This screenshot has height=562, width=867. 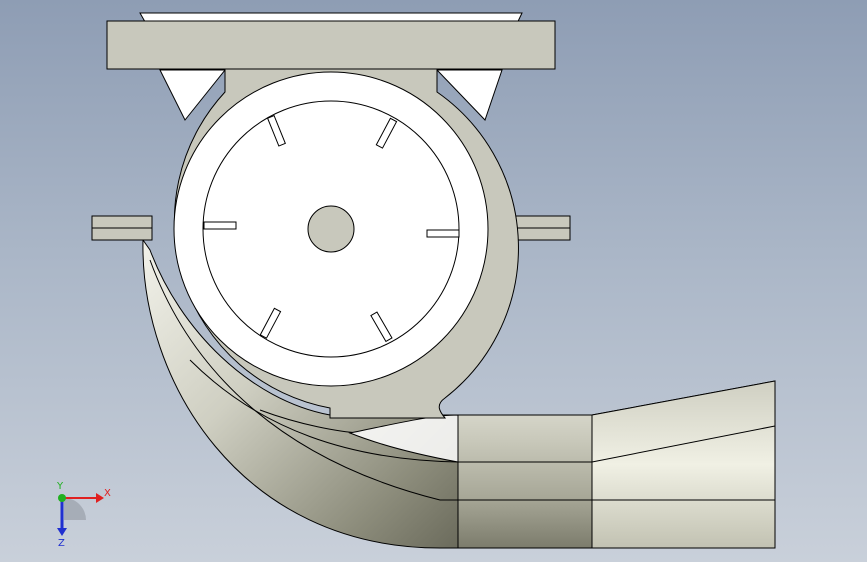 I want to click on triad-shadow, so click(x=75, y=509).